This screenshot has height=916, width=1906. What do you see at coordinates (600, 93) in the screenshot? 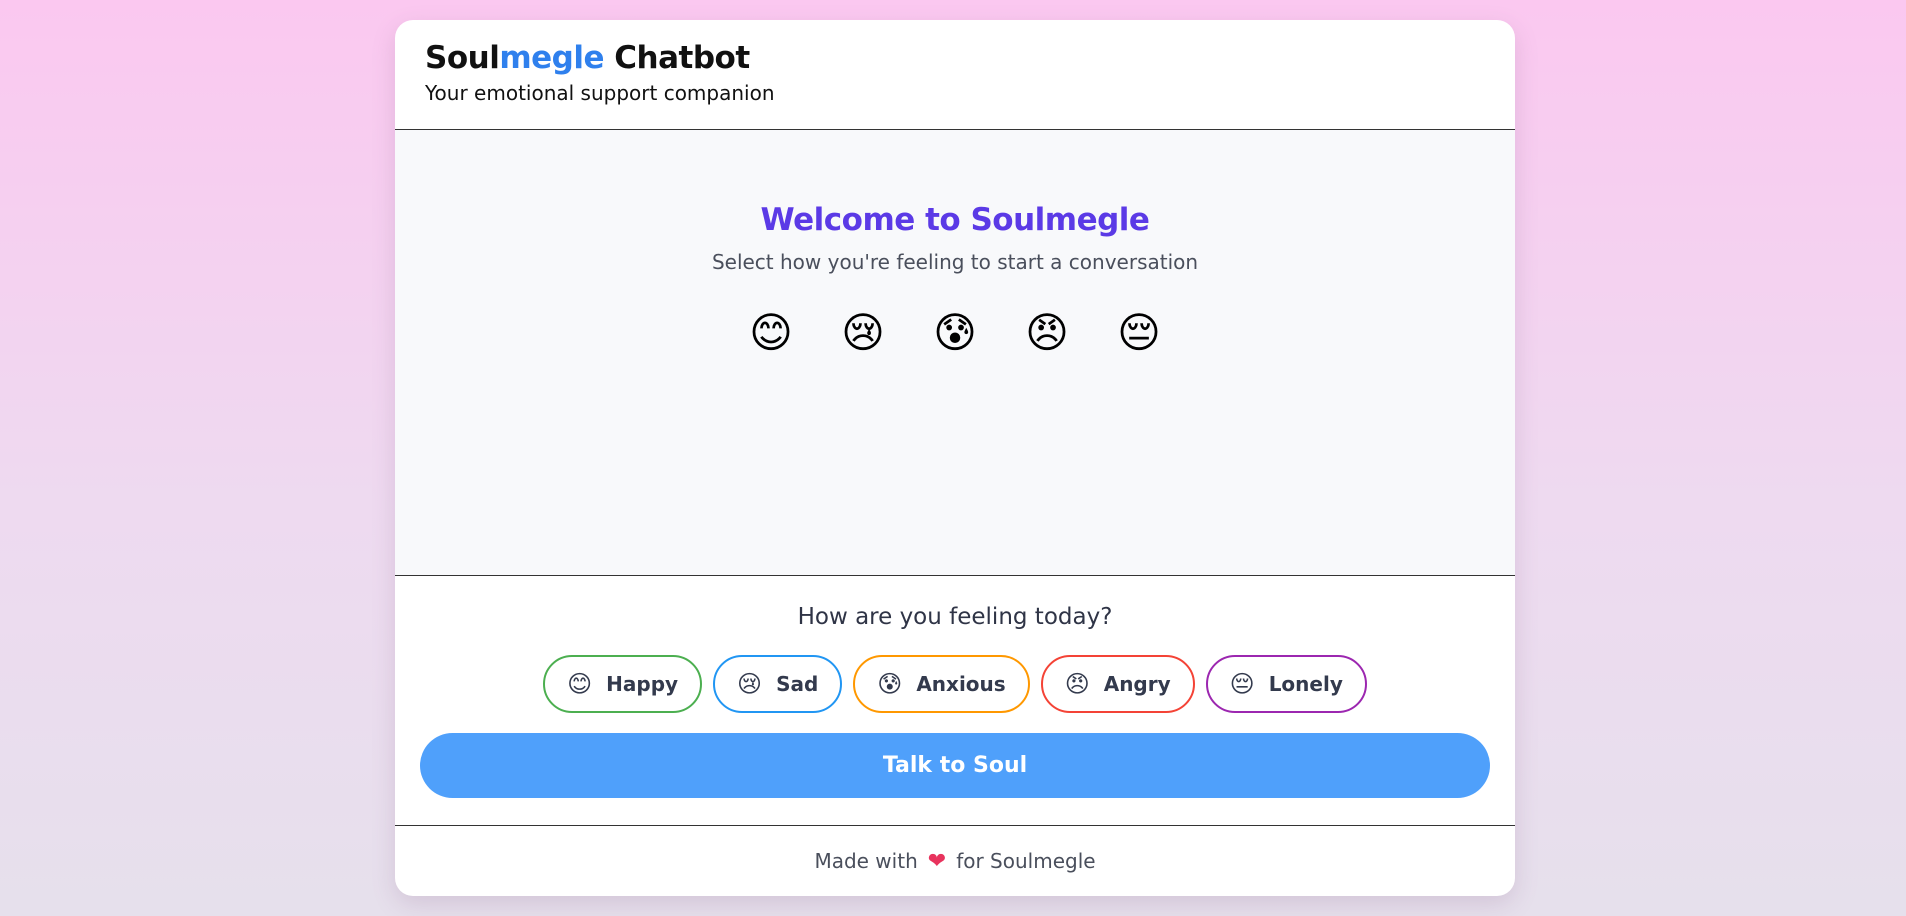
I see `tagline: Your emotional support companion` at bounding box center [600, 93].